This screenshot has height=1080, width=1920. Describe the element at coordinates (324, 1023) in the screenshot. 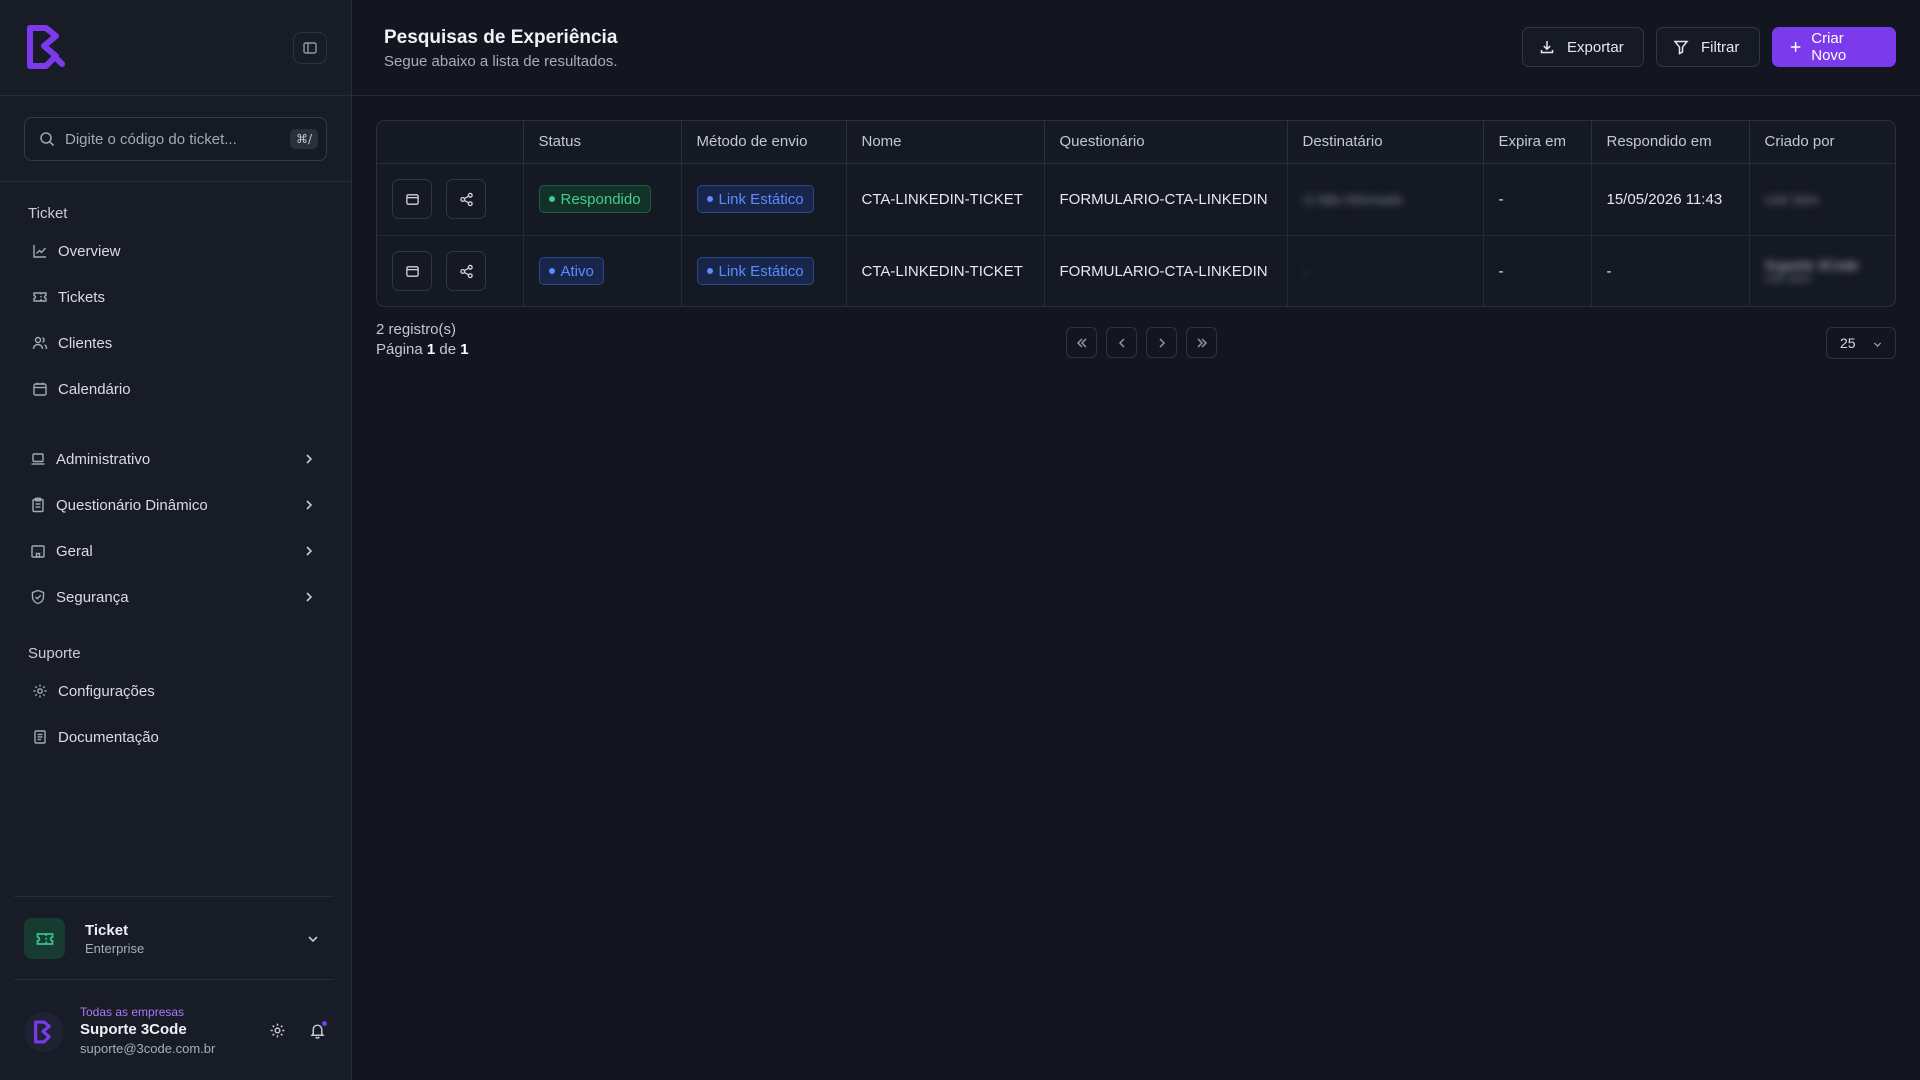

I see `notification-dot` at that location.